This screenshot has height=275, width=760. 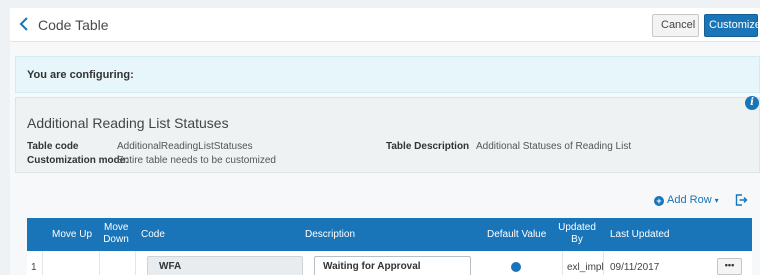 What do you see at coordinates (128, 123) in the screenshot?
I see `table-title: Additional Reading List Statuses` at bounding box center [128, 123].